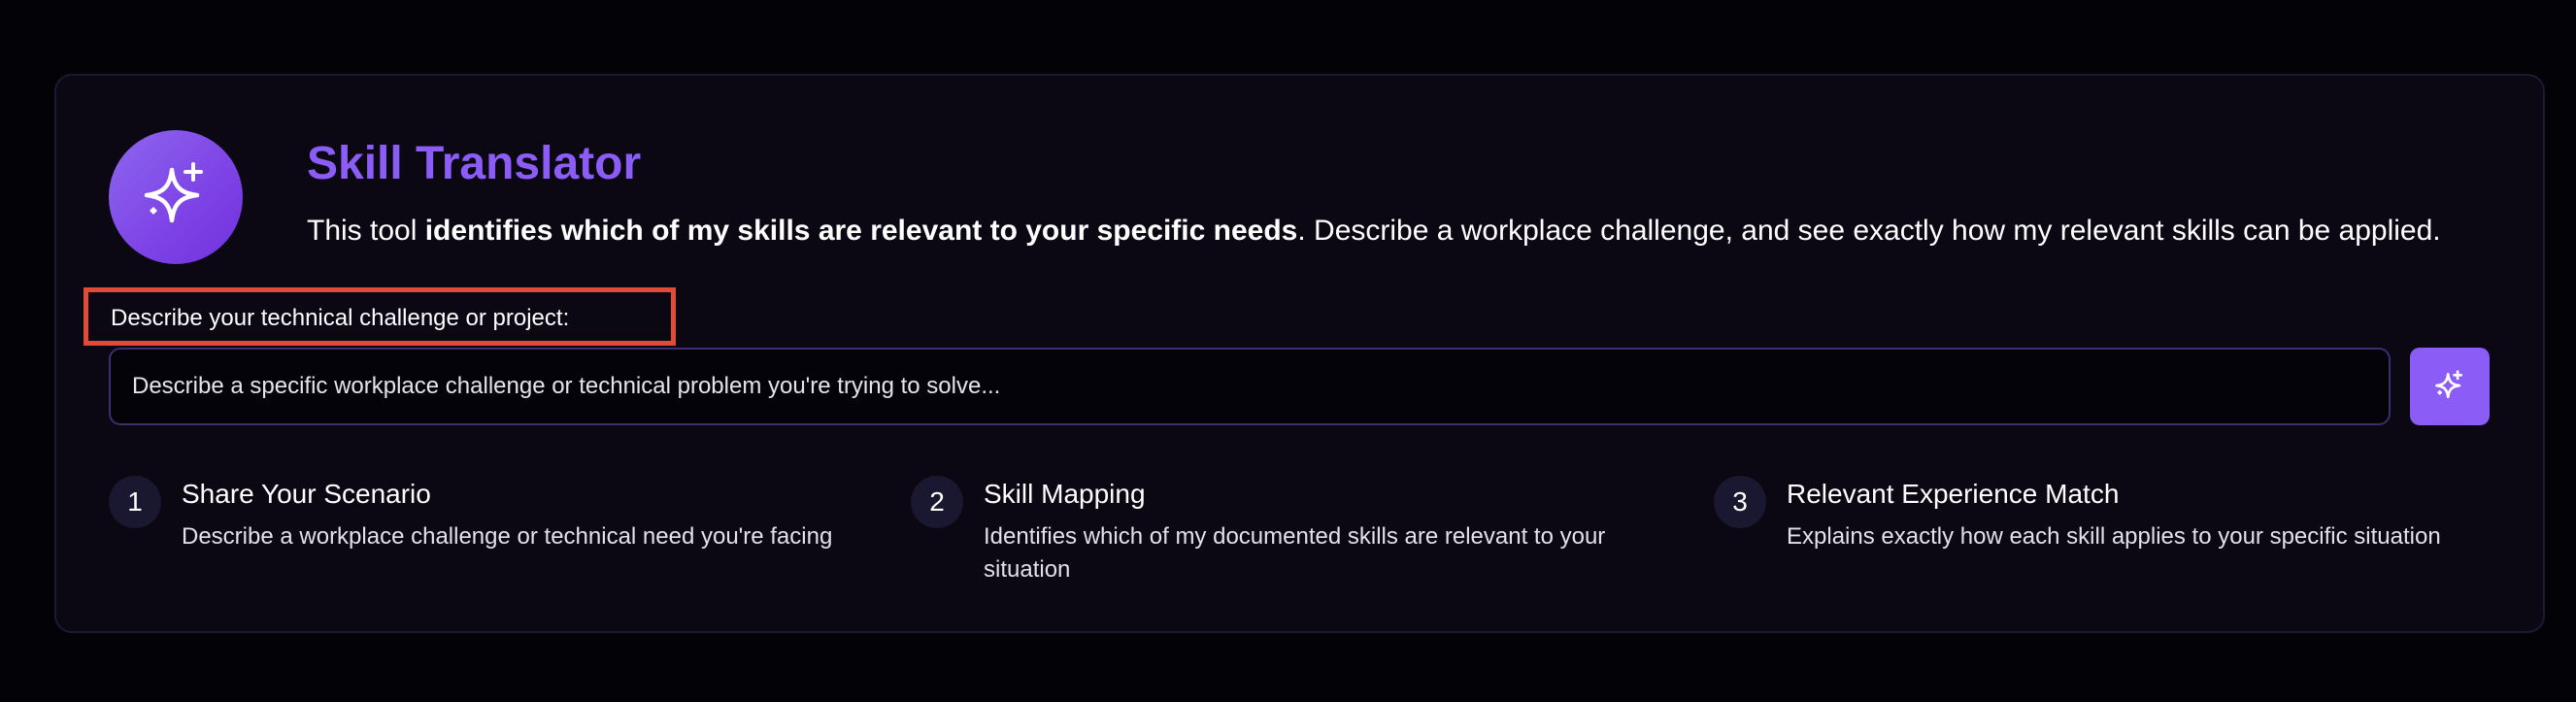  I want to click on skill-translator-logo, so click(176, 197).